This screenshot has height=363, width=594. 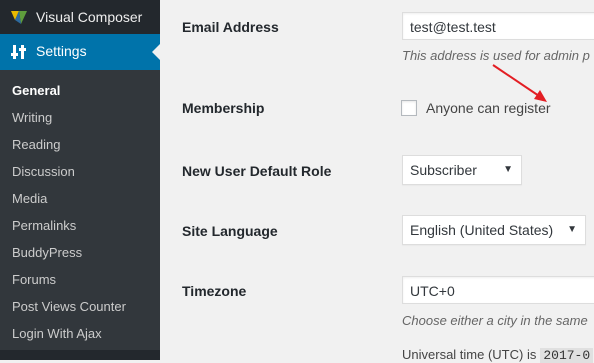 I want to click on default-role-select: Subscriber ▼, so click(x=462, y=170).